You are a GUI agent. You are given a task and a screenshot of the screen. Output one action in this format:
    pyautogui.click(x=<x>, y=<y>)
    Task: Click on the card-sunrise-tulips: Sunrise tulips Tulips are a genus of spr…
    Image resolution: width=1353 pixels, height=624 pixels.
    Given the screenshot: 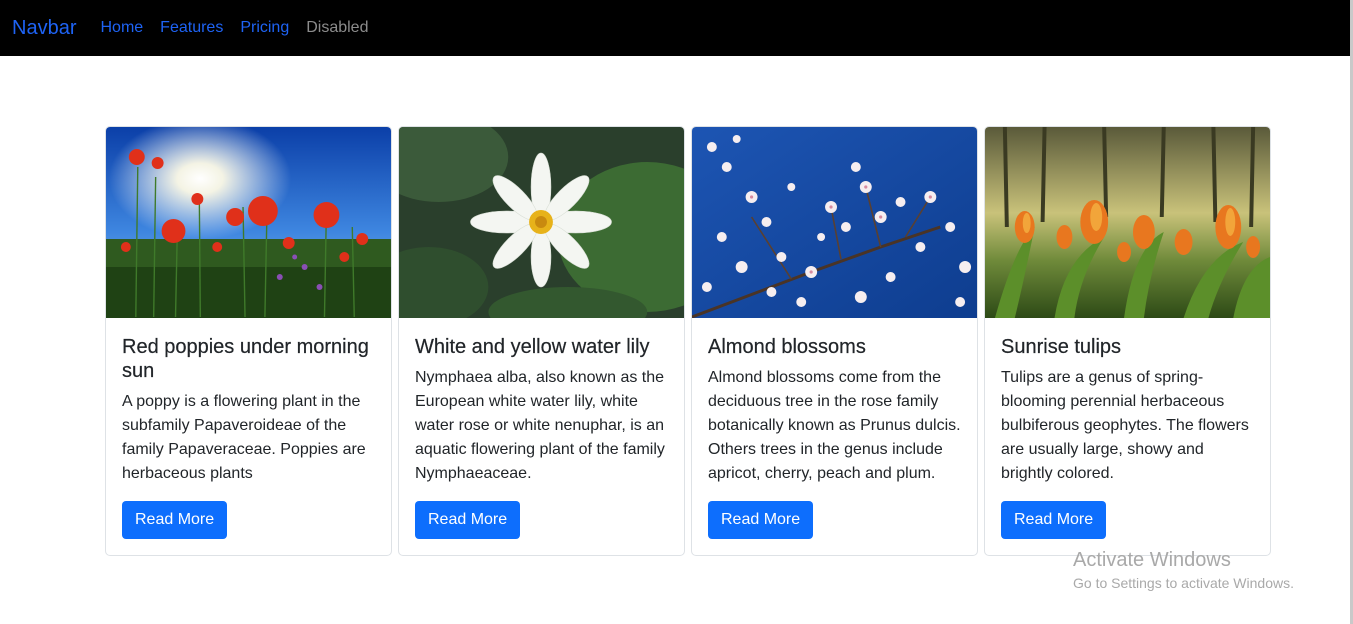 What is the action you would take?
    pyautogui.click(x=1127, y=341)
    